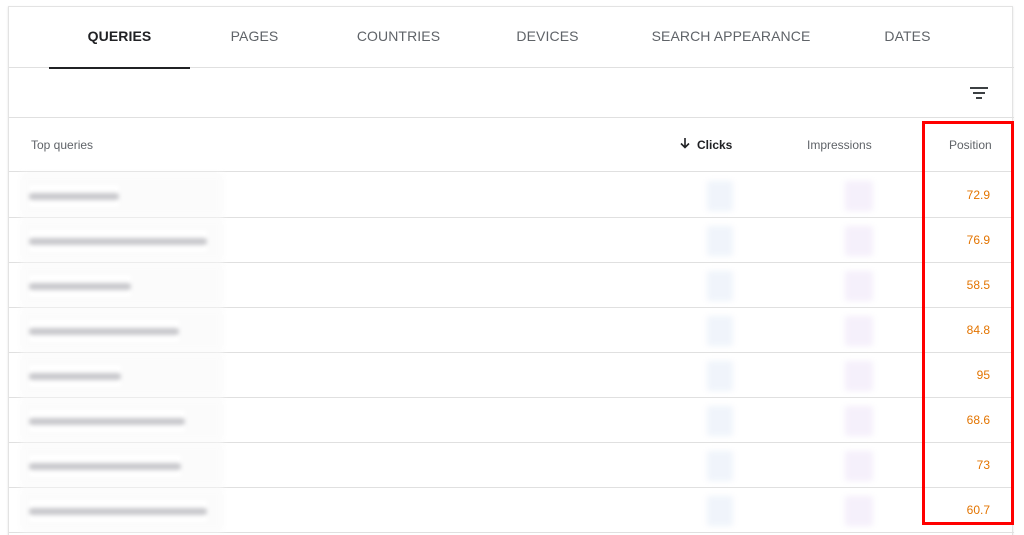  I want to click on table-toolbar, so click(511, 93).